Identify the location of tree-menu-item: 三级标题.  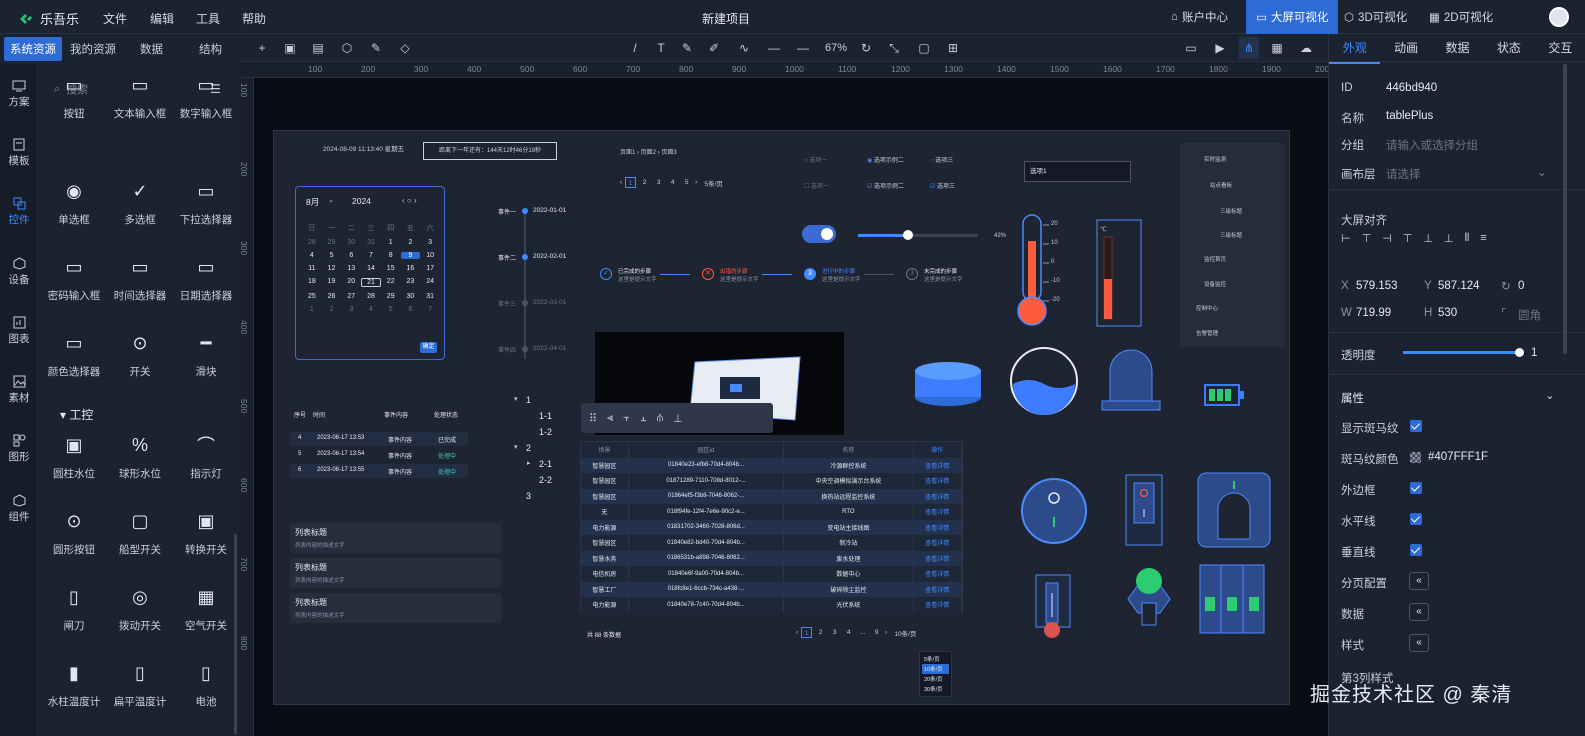
(1231, 235).